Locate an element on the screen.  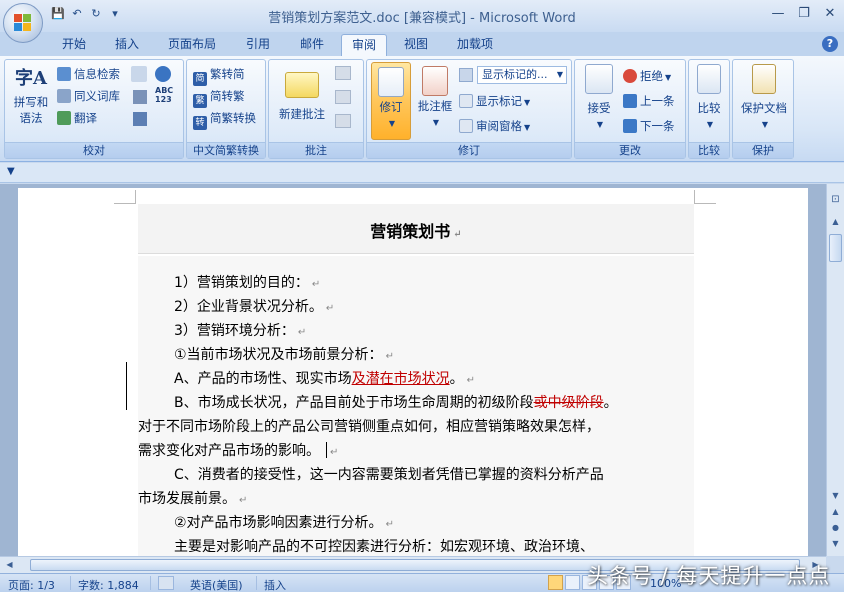
group-tracking: 修订 ▼ 批注框 ▼ 显示标记的... ▼ 显示标记 ▼ 审阅窗格 ▼ 修订 is located at coordinates (469, 109).